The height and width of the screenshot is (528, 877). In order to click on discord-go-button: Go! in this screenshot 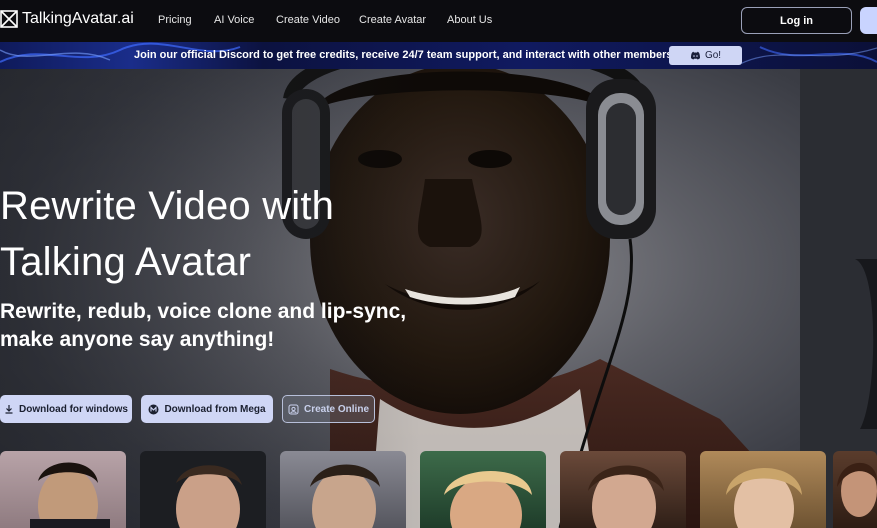, I will do `click(705, 55)`.